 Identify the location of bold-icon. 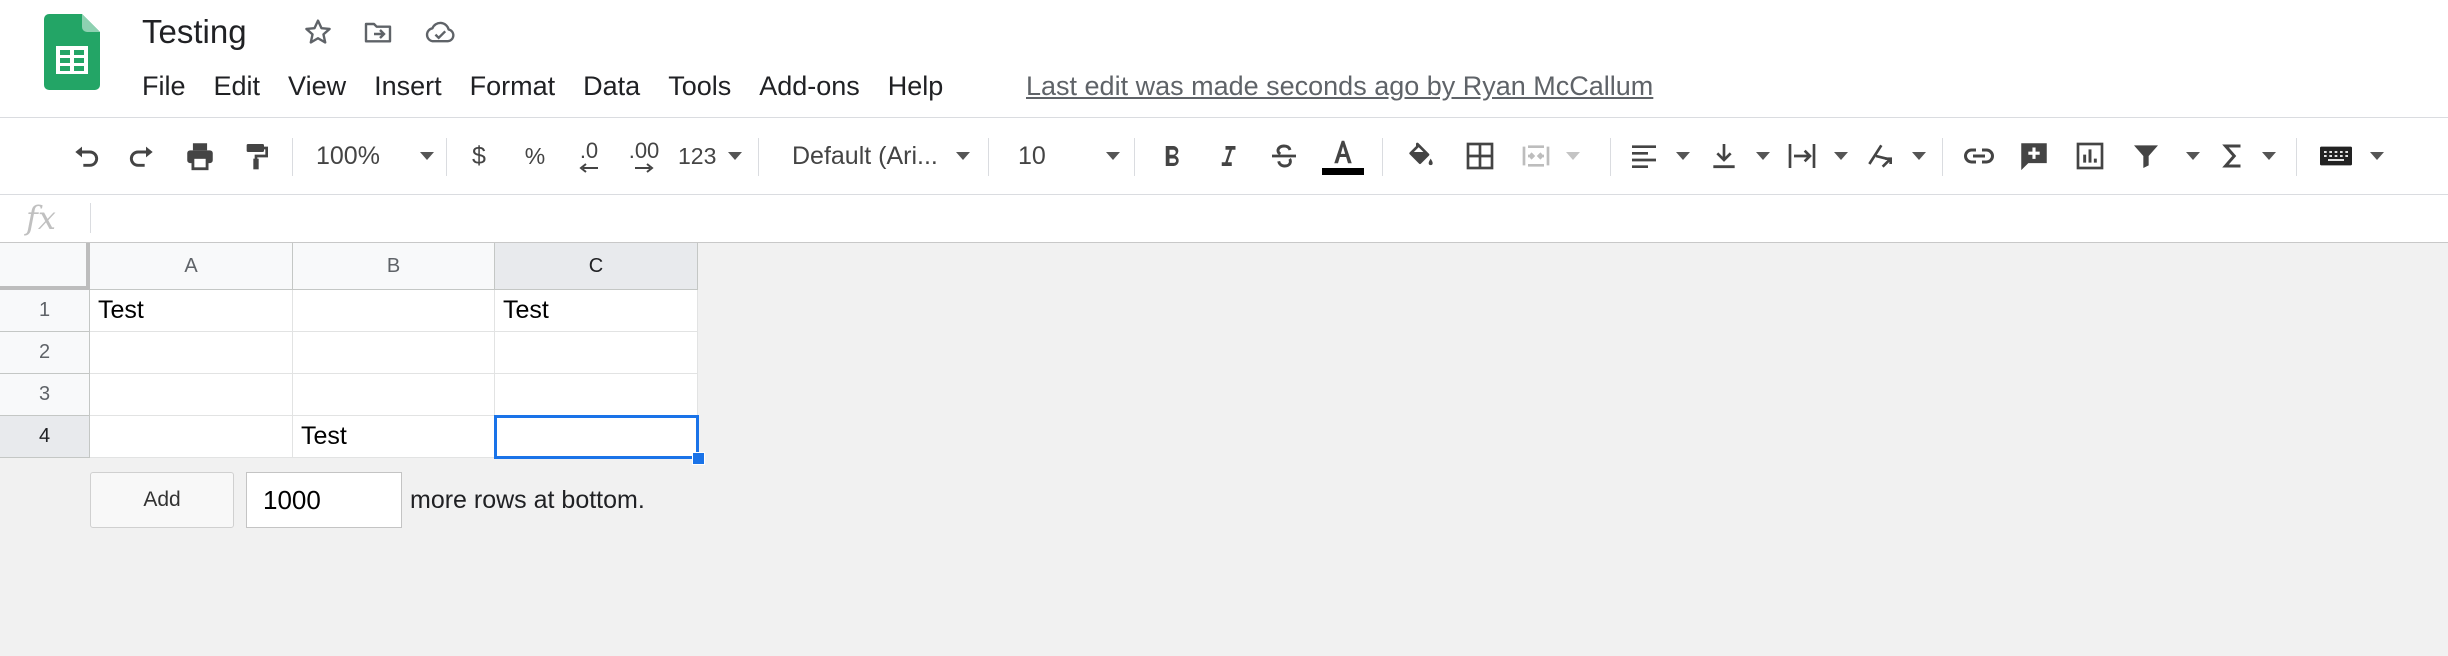
(1172, 156).